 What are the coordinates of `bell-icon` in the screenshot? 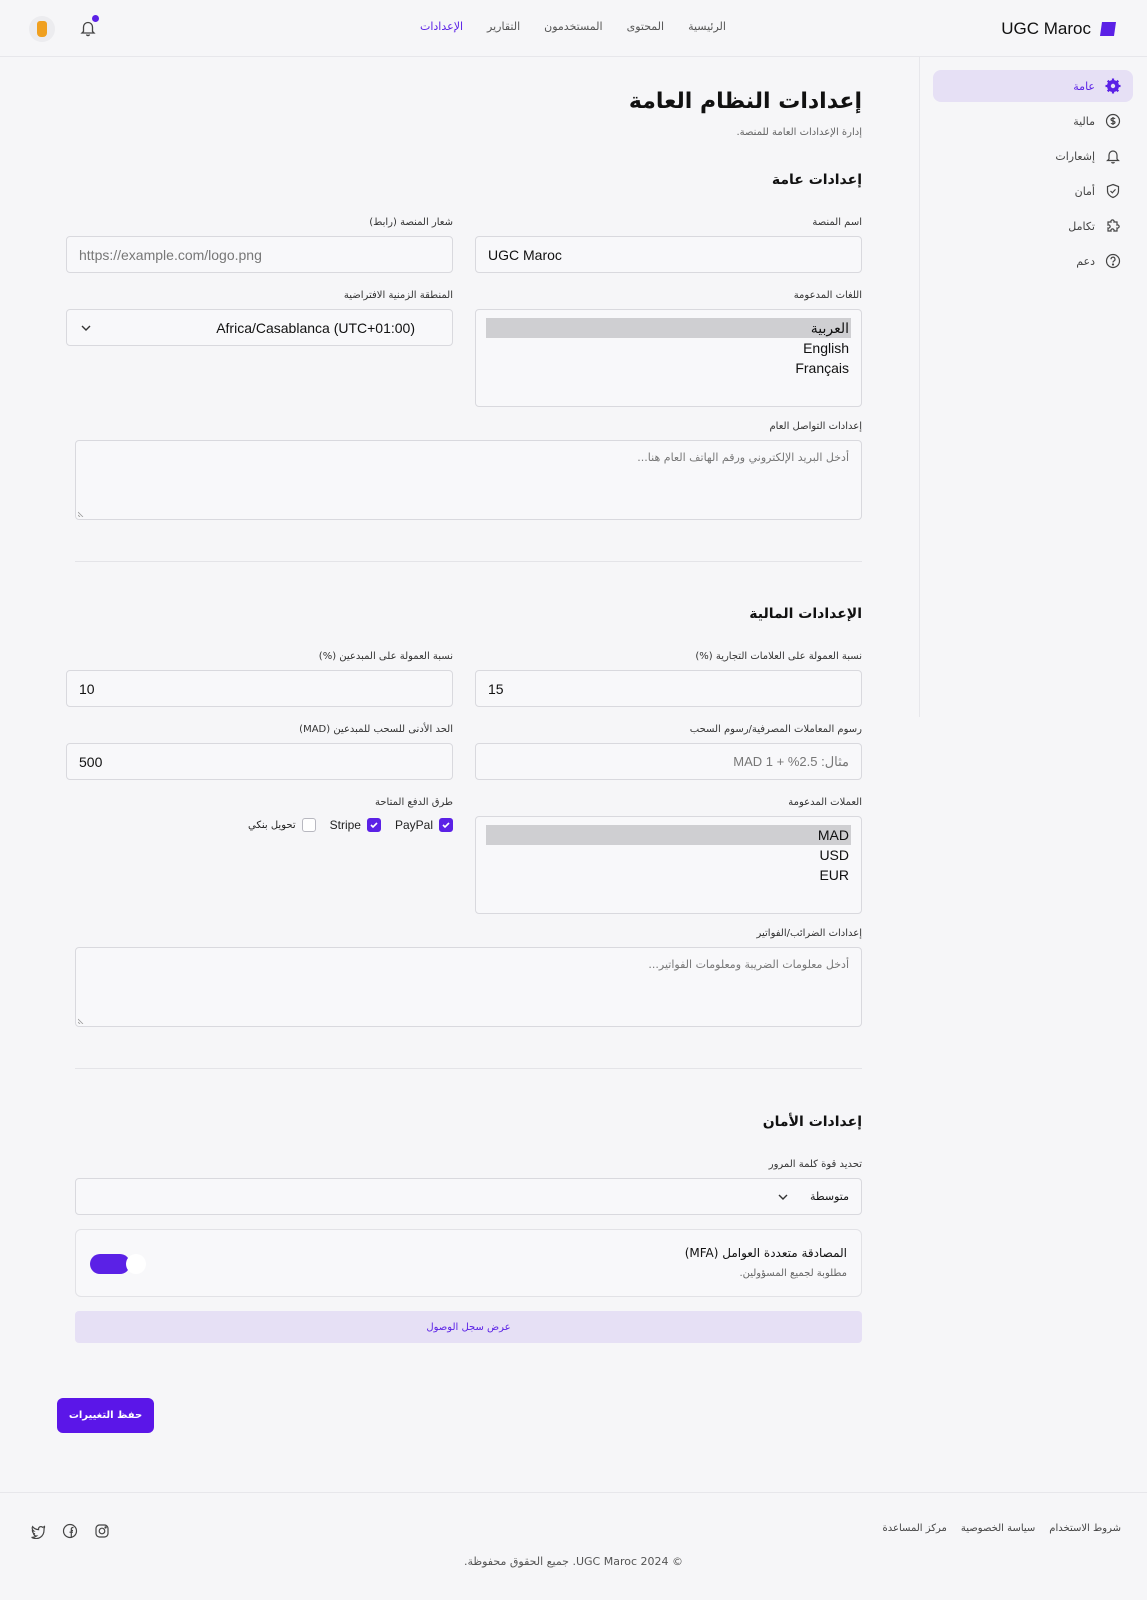 It's located at (1113, 157).